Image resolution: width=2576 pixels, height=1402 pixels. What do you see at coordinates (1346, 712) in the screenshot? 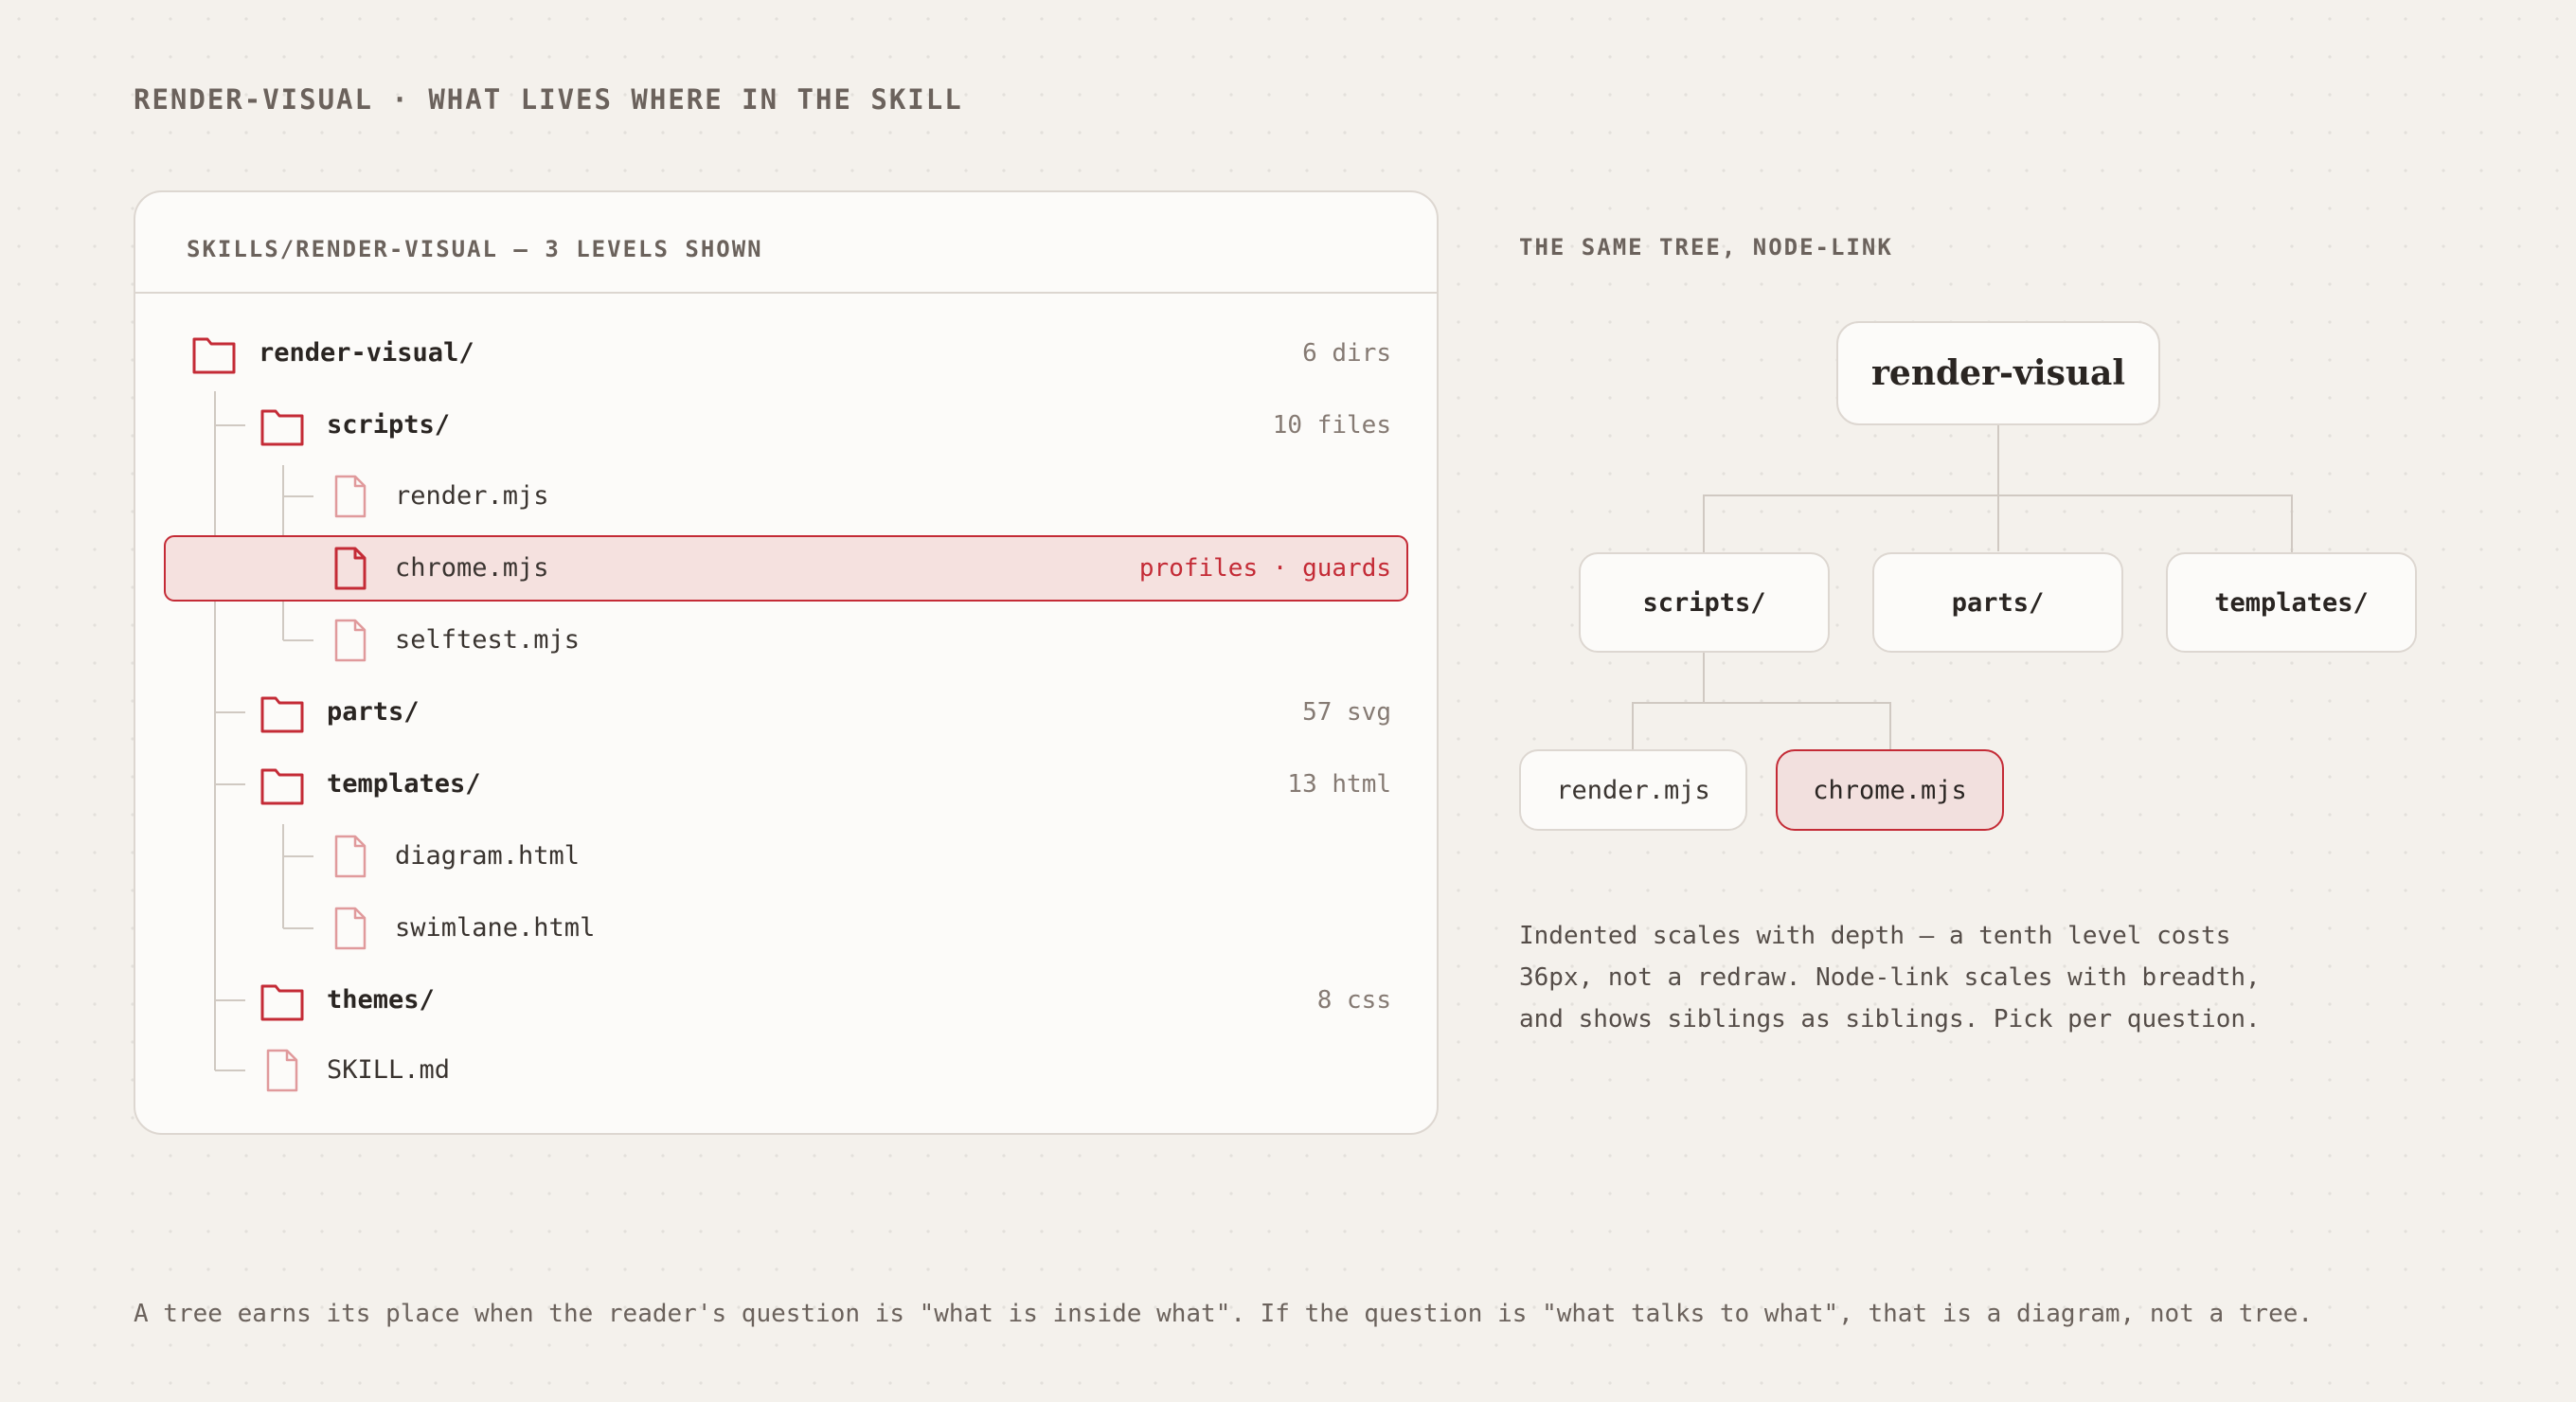
I see `tree-row-meta: 57 svg` at bounding box center [1346, 712].